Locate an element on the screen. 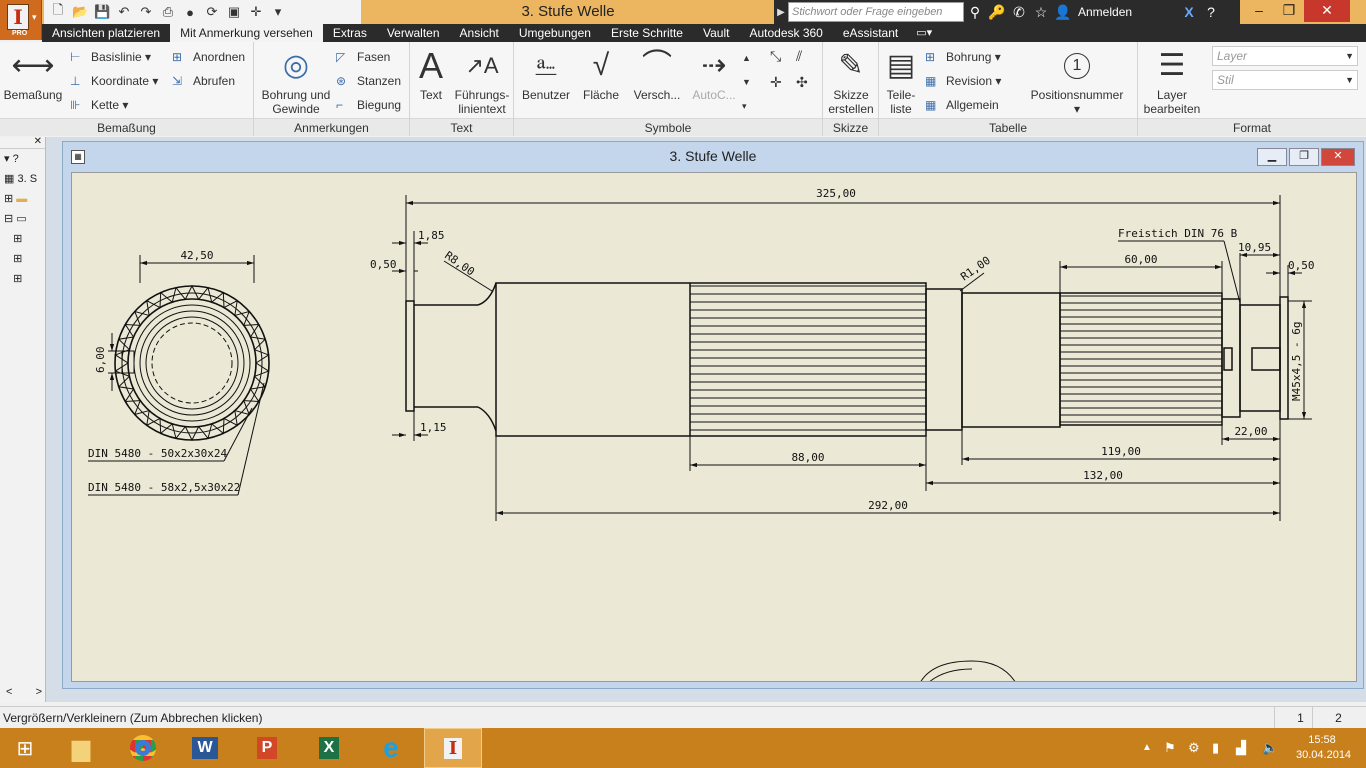 This screenshot has height=768, width=1366. tab-3: Verwalten is located at coordinates (413, 33).